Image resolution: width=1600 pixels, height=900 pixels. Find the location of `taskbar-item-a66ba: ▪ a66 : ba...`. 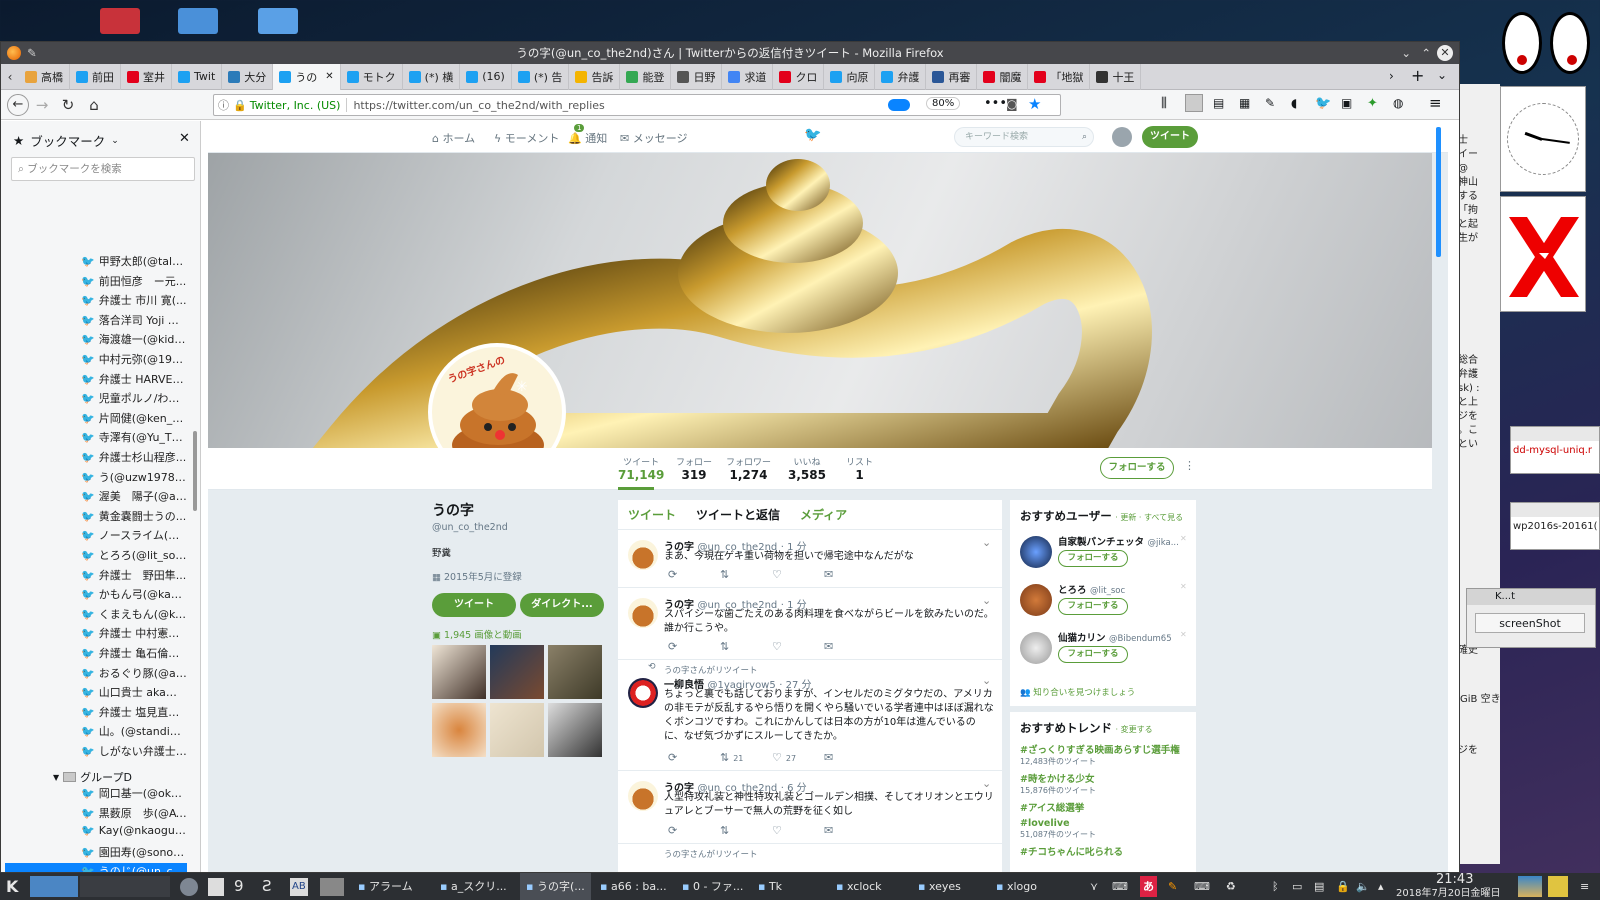

taskbar-item-a66ba: ▪ a66 : ba... is located at coordinates (633, 886).